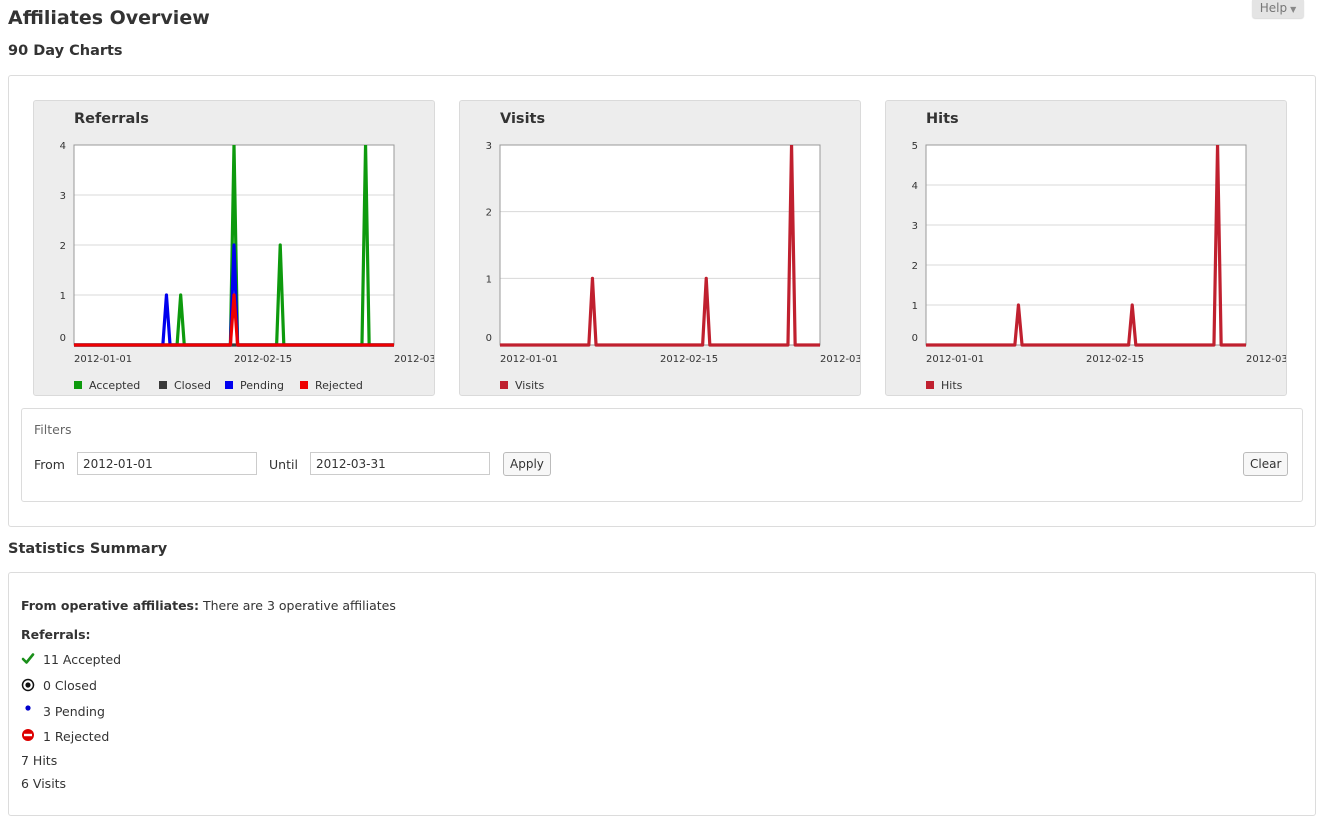 Image resolution: width=1325 pixels, height=820 pixels. I want to click on legend-label: Closed, so click(192, 385).